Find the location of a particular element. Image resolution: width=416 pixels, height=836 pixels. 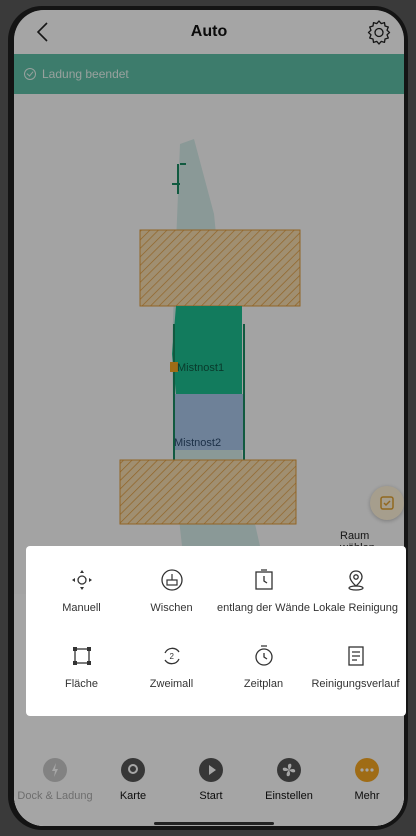

location-pin-icon is located at coordinates (356, 580).